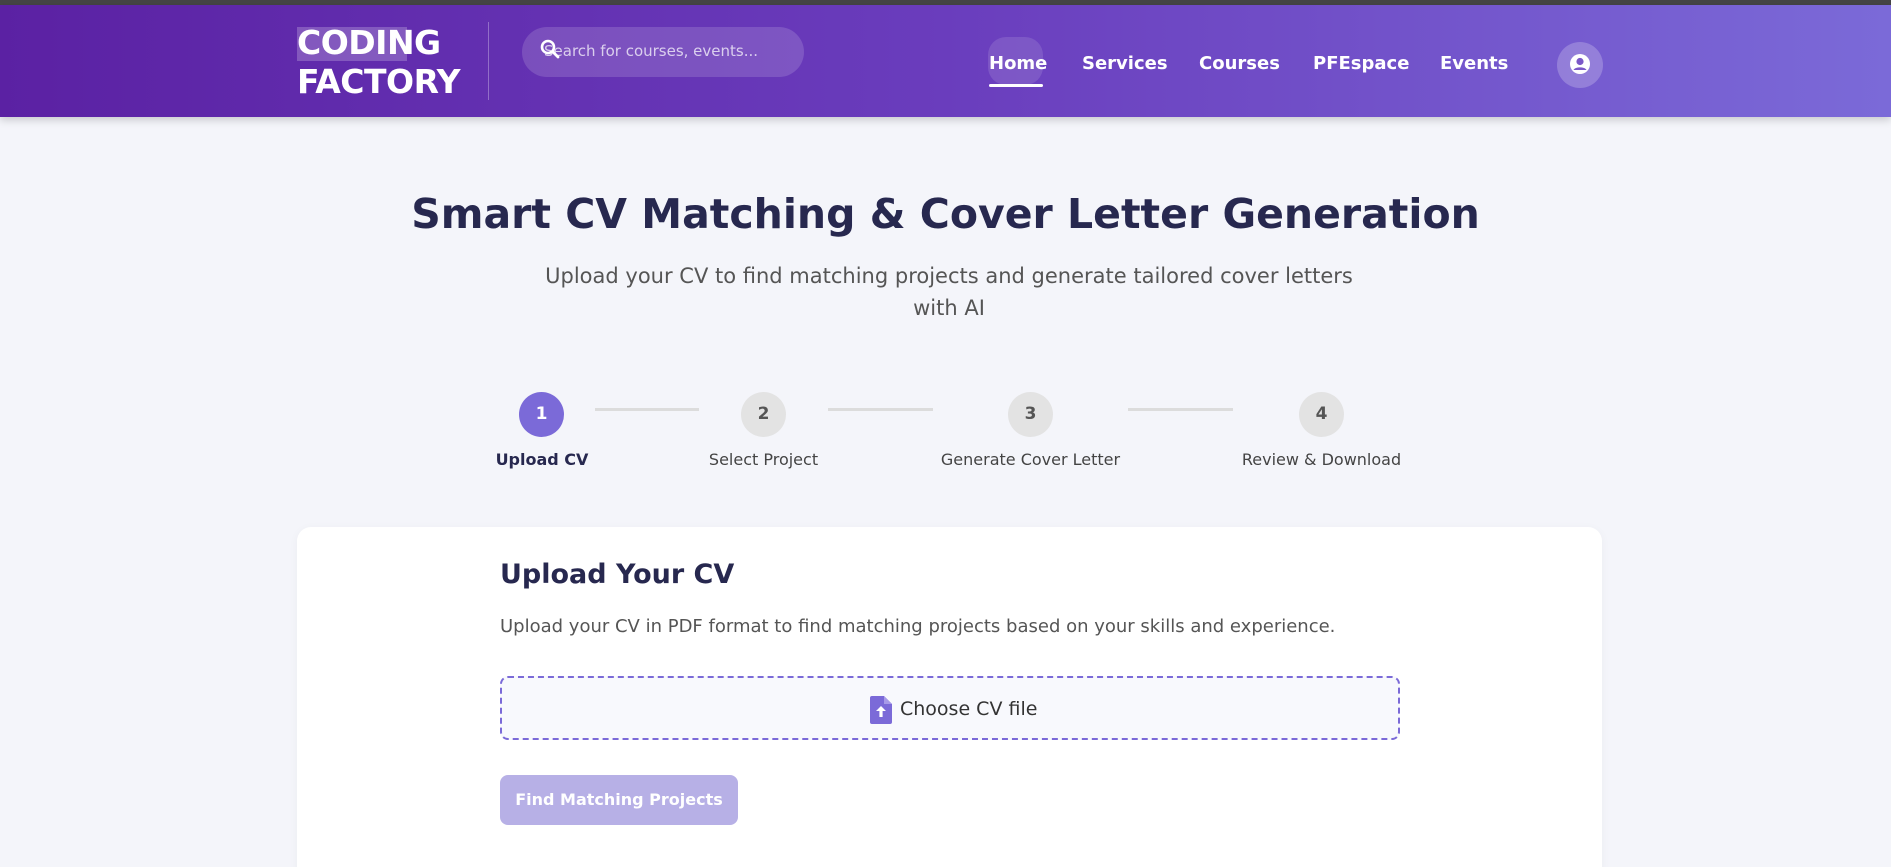 The width and height of the screenshot is (1891, 867). I want to click on choose-cv-label: Choose CV file, so click(969, 709).